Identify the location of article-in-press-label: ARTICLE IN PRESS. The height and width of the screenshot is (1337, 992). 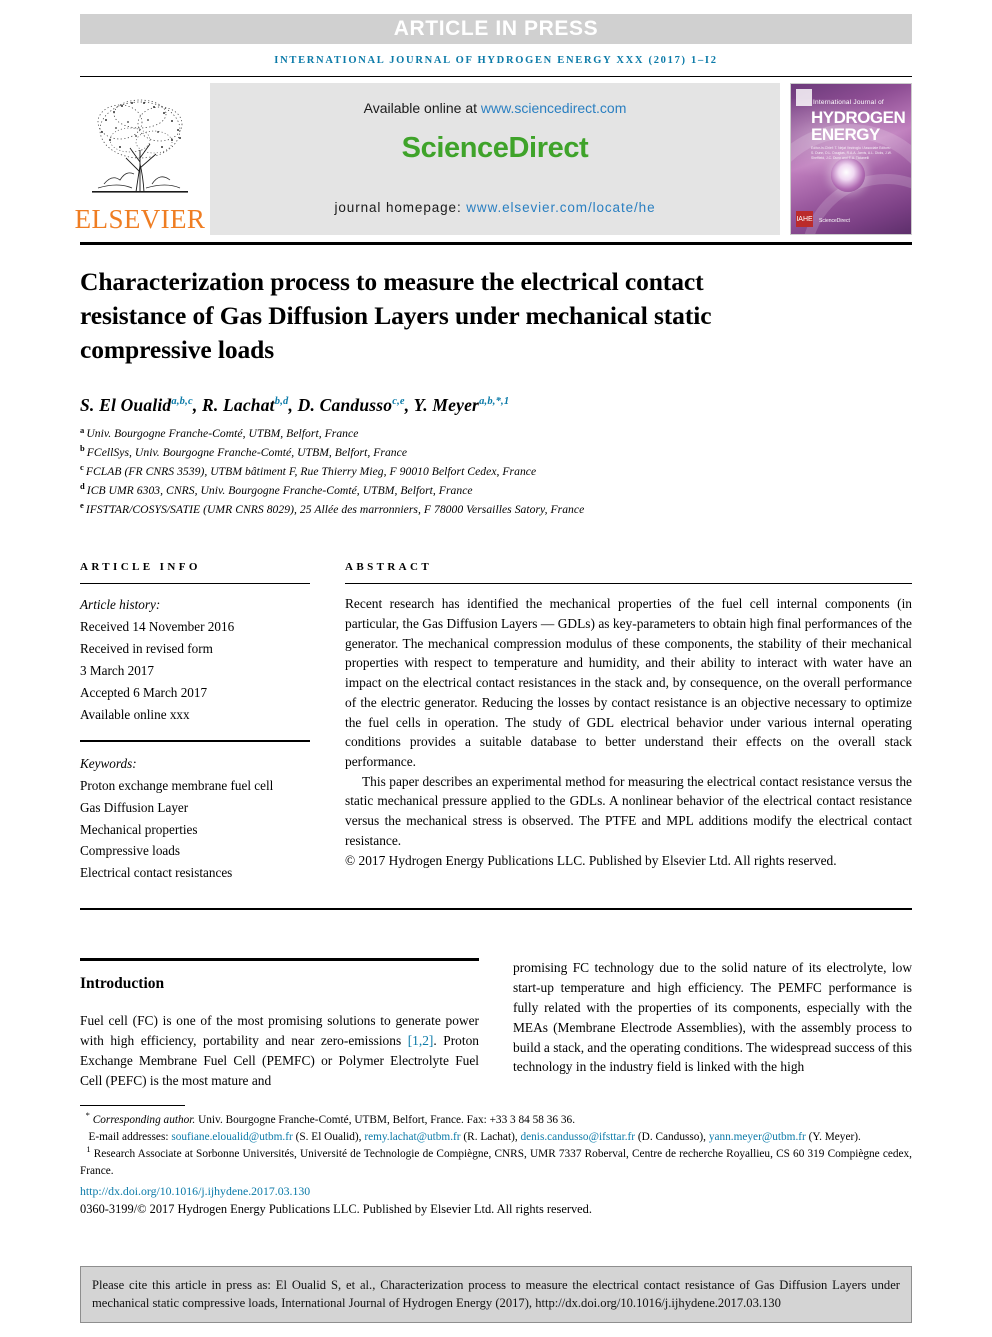
(496, 28).